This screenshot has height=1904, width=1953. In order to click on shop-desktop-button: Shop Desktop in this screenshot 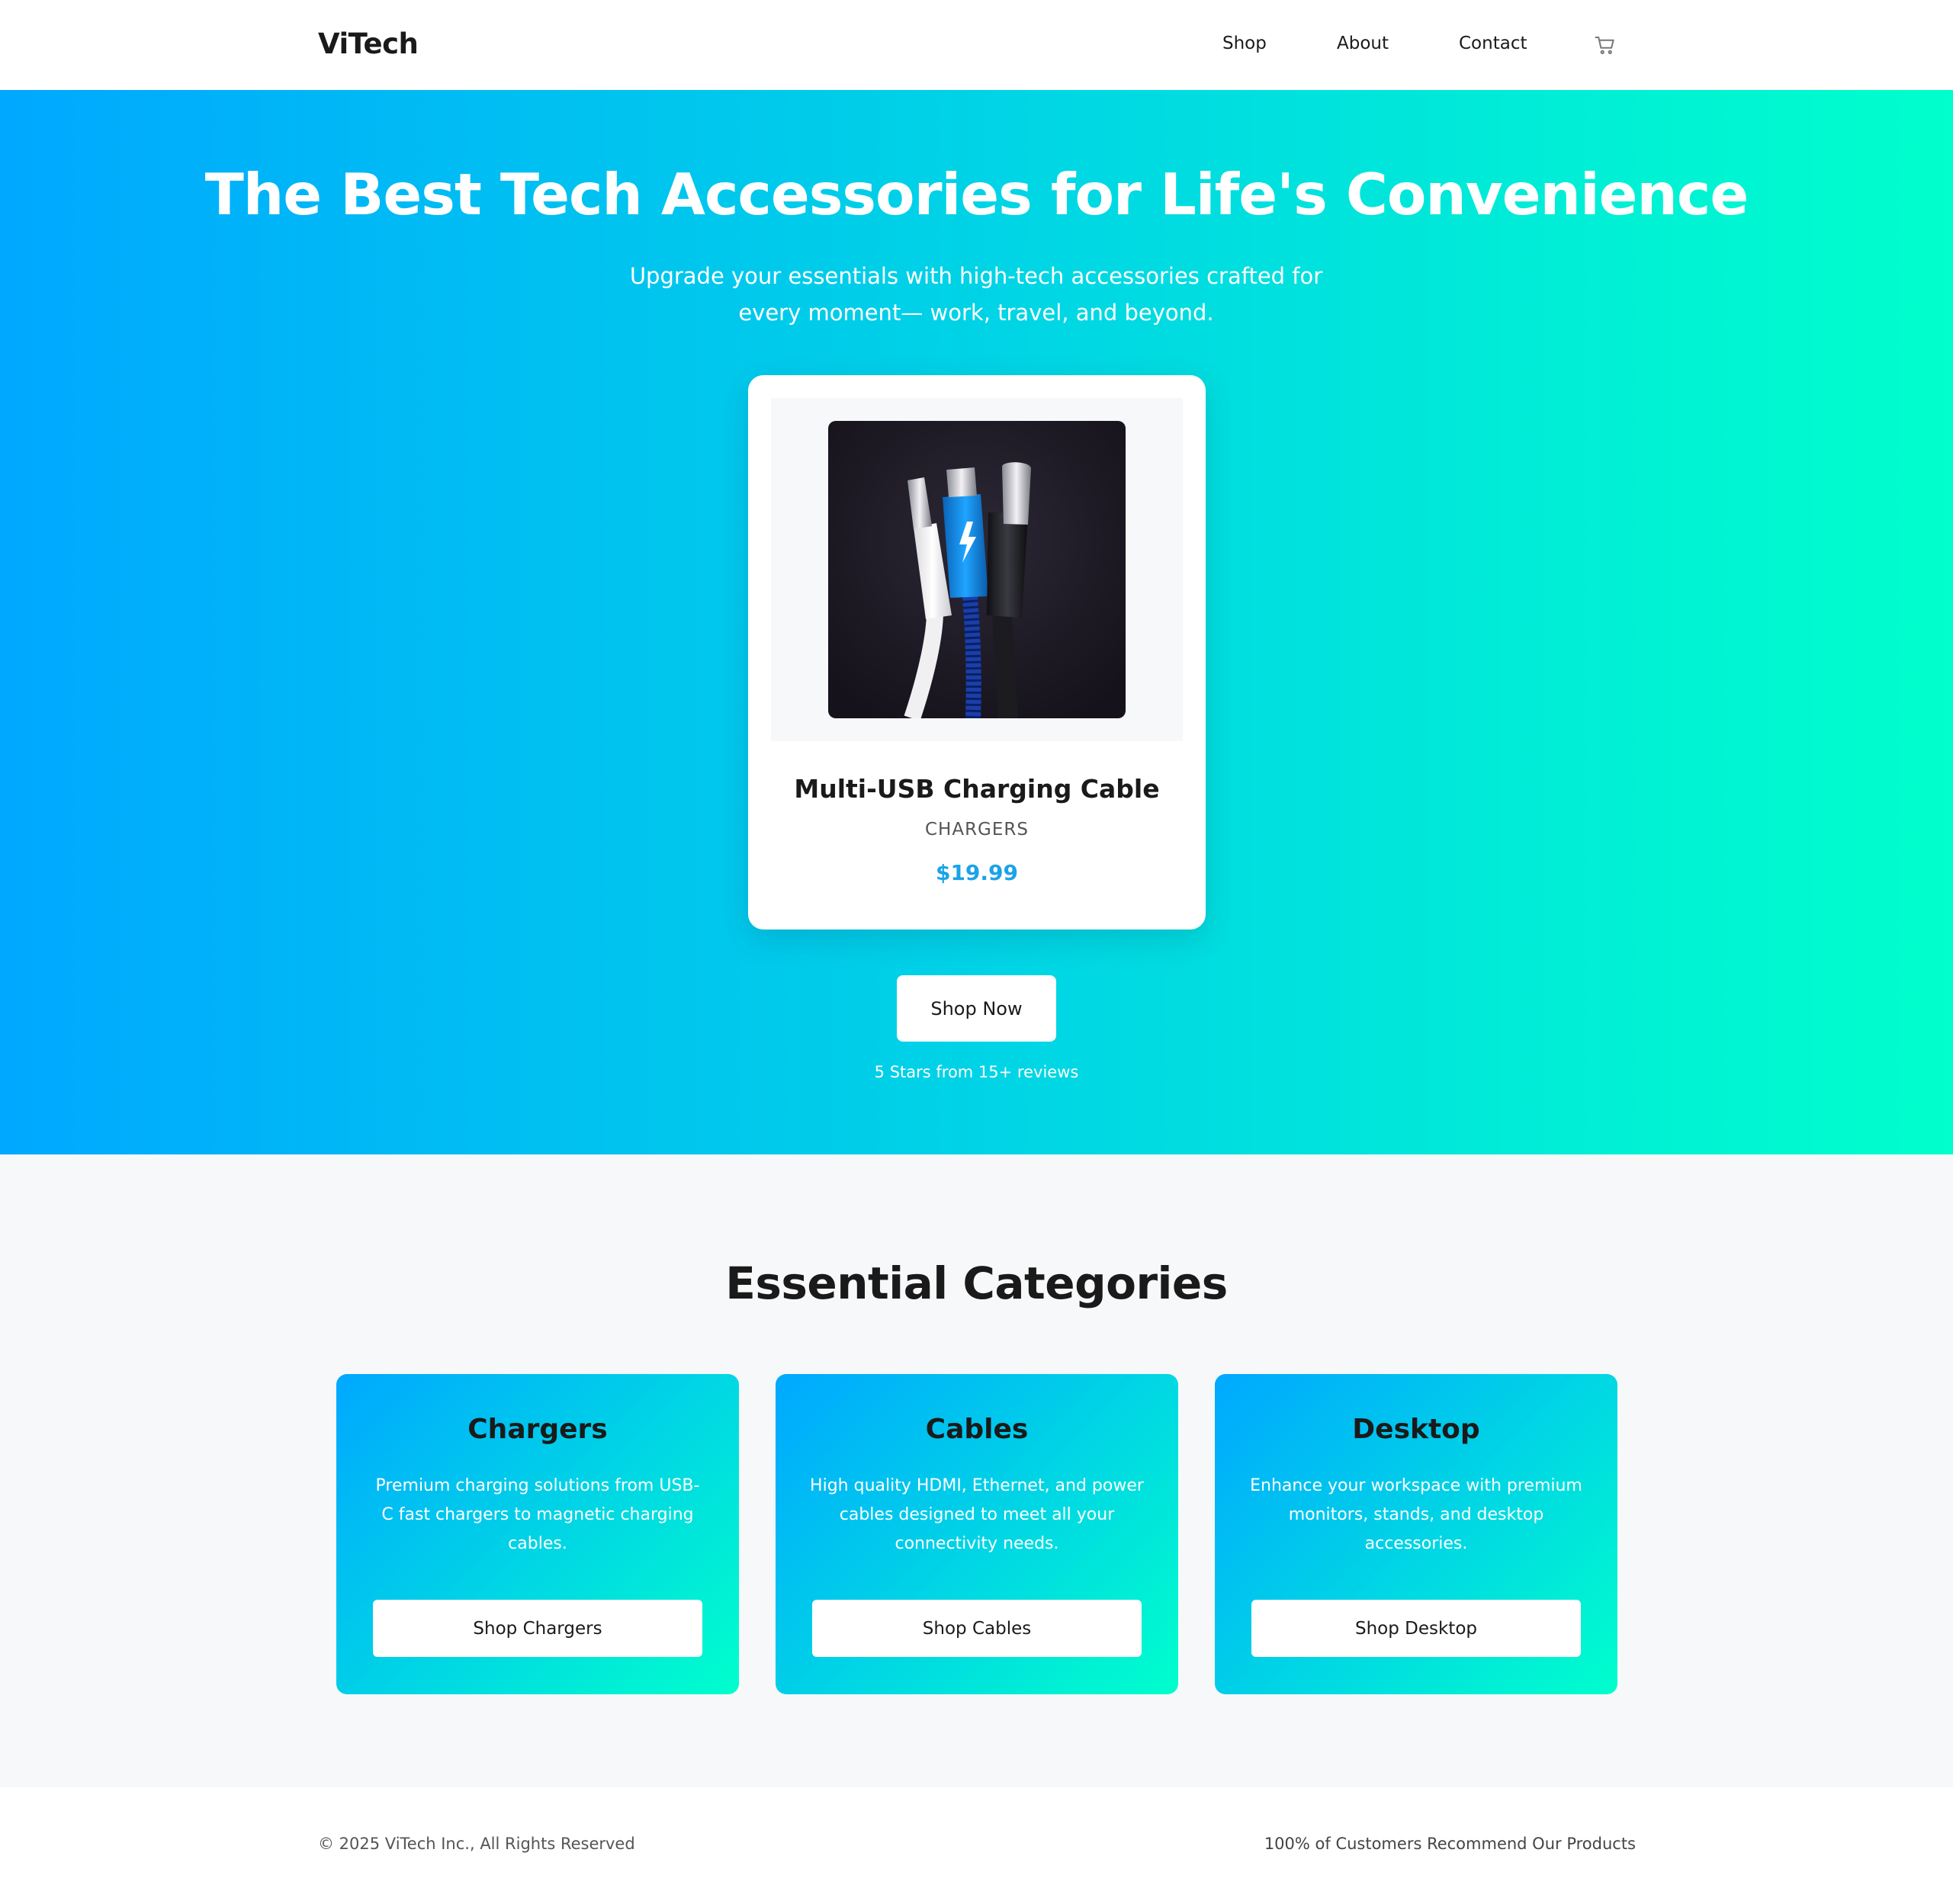, I will do `click(1416, 1628)`.